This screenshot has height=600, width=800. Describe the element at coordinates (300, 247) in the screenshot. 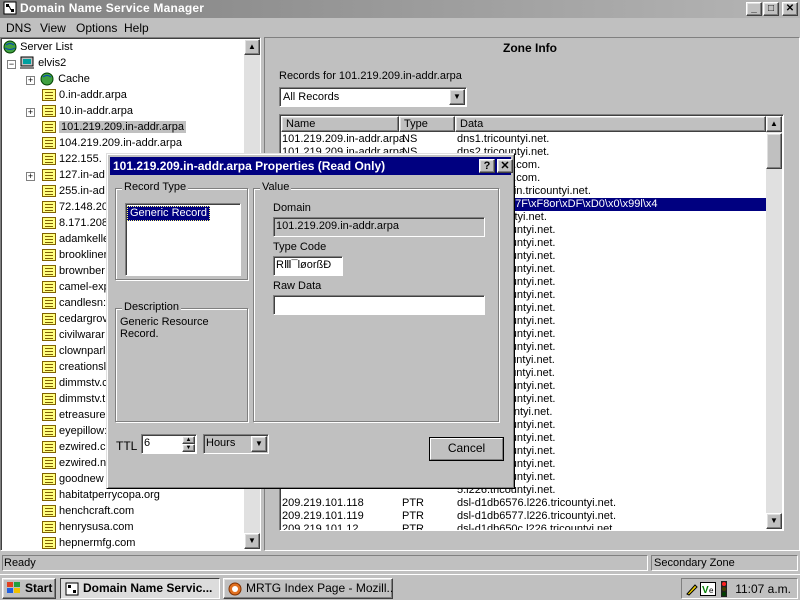

I see `type-code-label: Type Code` at that location.